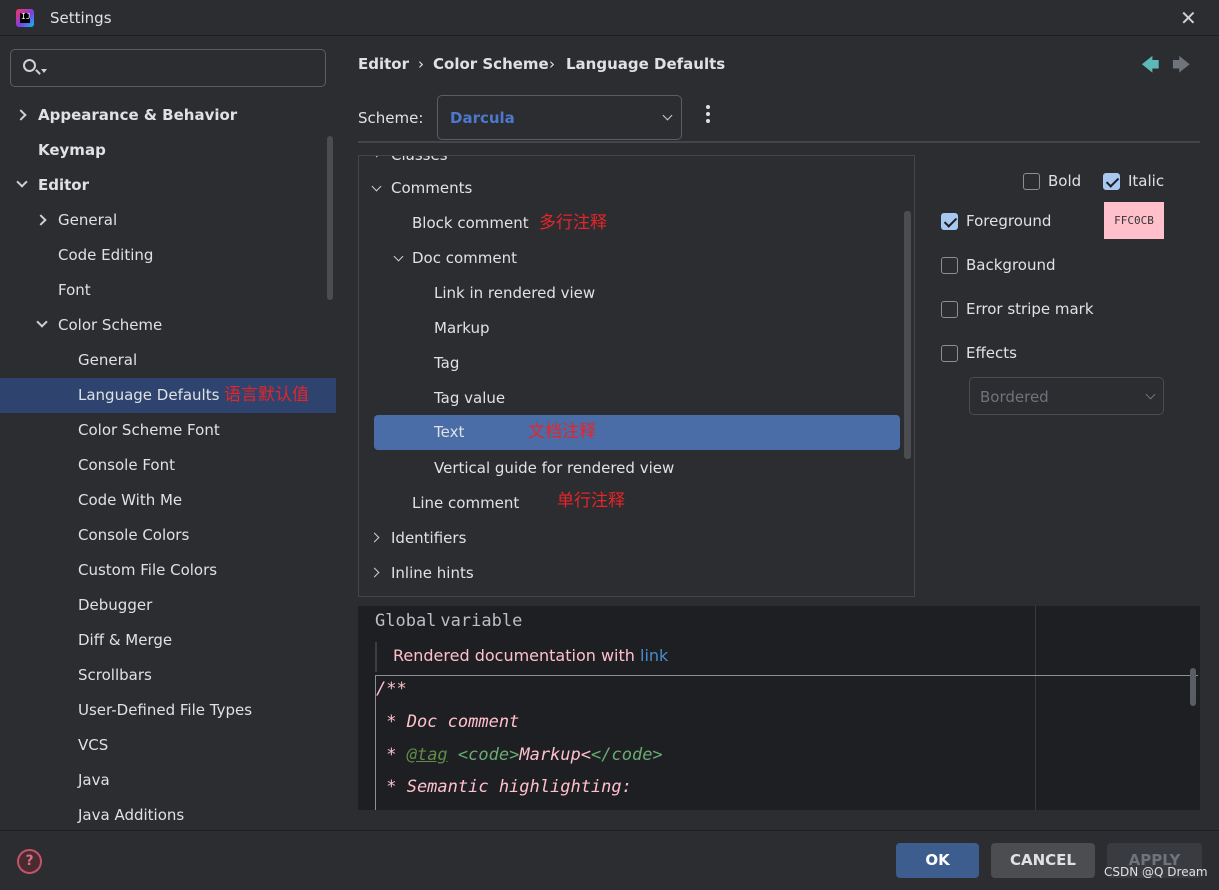 This screenshot has height=890, width=1219. What do you see at coordinates (949, 221) in the screenshot?
I see `foreground-checkbox` at bounding box center [949, 221].